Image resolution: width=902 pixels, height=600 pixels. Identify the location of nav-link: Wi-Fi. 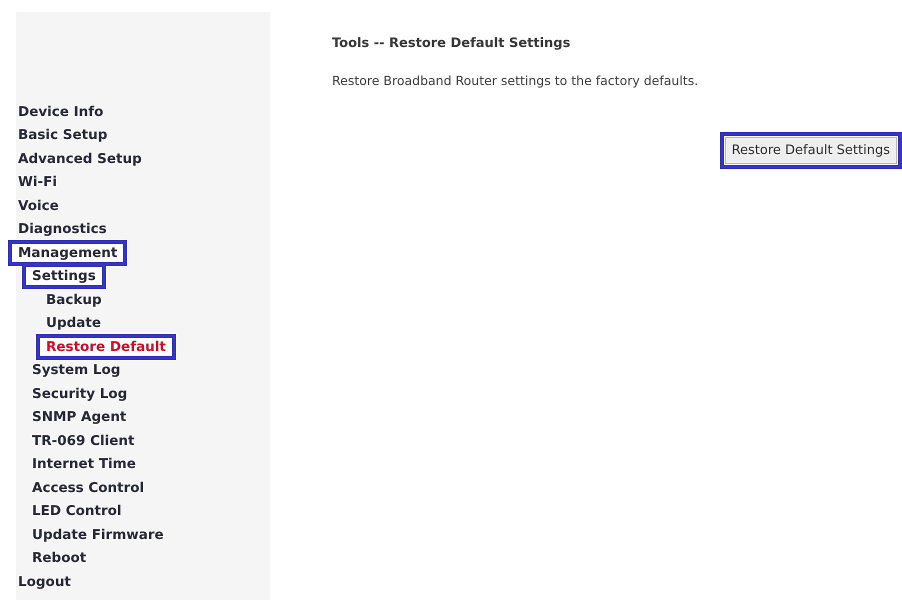
(37, 182).